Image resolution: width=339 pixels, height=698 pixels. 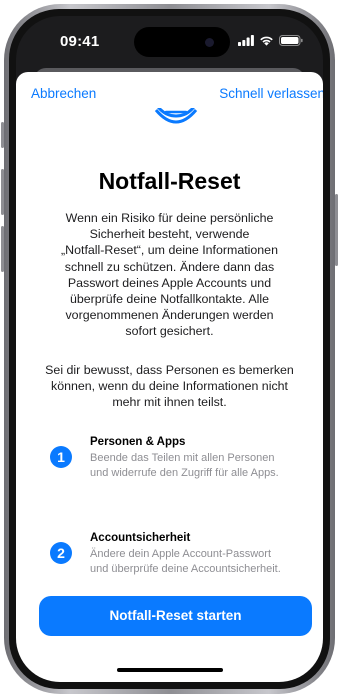 I want to click on step-title: Personen & Apps, so click(x=138, y=442).